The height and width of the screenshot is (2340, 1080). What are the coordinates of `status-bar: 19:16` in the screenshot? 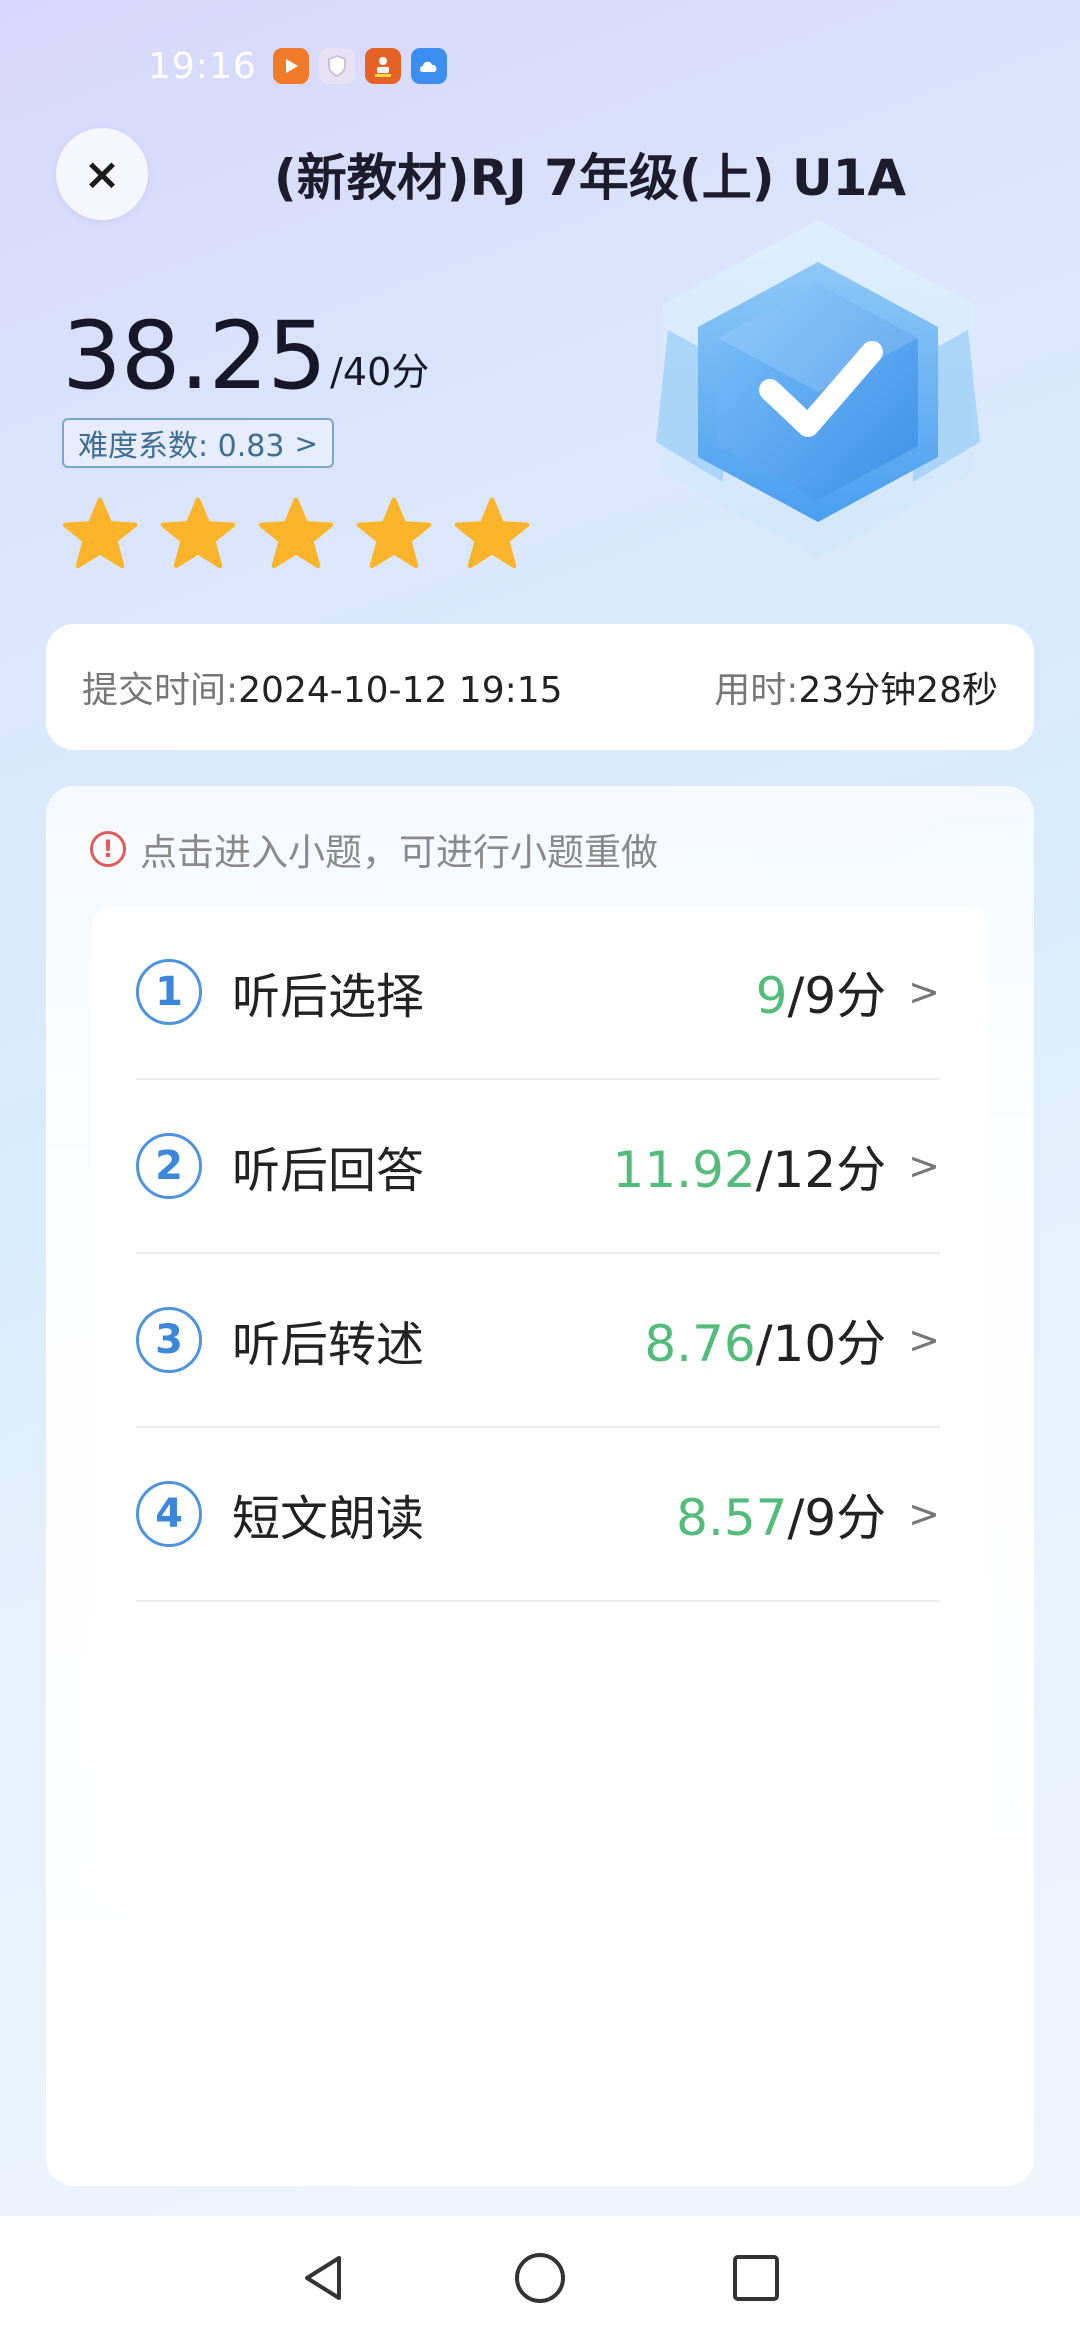 It's located at (297, 66).